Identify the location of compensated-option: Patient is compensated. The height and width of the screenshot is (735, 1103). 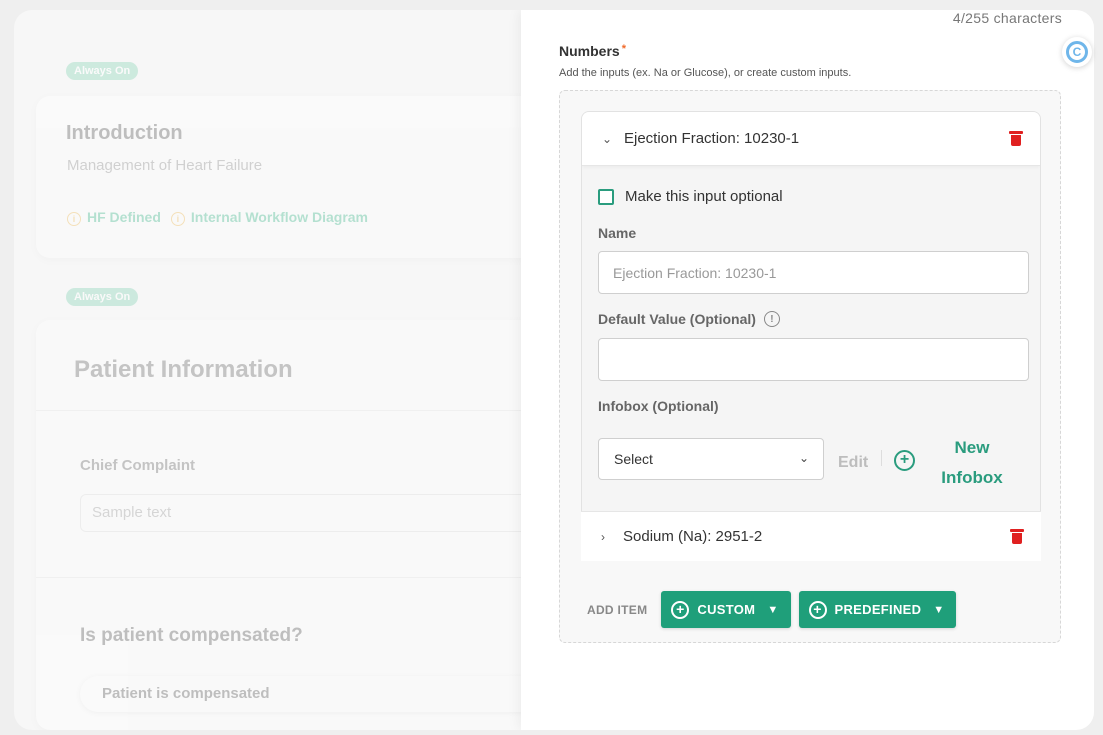
(310, 694).